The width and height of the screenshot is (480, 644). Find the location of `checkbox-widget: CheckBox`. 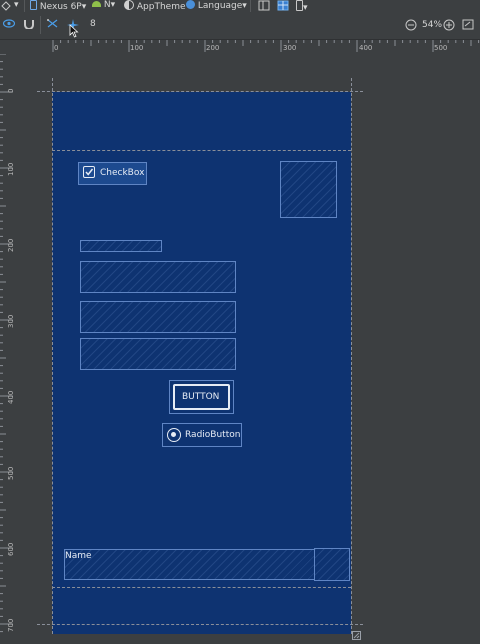

checkbox-widget: CheckBox is located at coordinates (112, 173).